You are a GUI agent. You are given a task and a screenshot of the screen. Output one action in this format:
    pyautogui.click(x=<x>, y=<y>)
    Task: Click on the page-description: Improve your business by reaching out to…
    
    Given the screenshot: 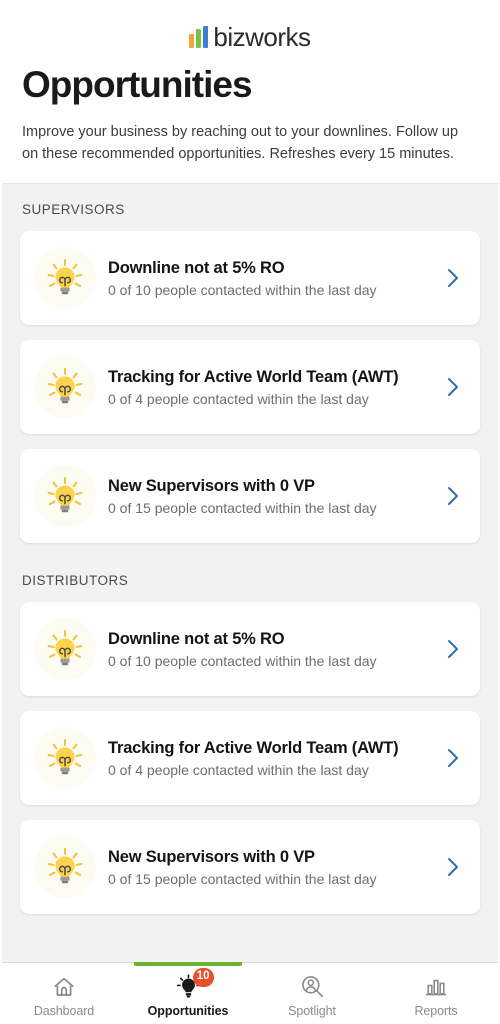 What is the action you would take?
    pyautogui.click(x=240, y=143)
    